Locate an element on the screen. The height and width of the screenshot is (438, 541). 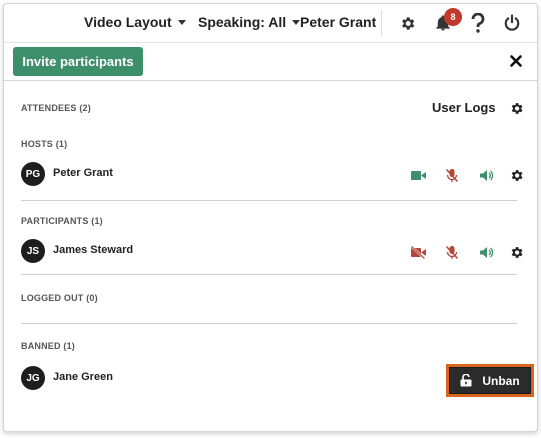
unban-button: Unban is located at coordinates (490, 380).